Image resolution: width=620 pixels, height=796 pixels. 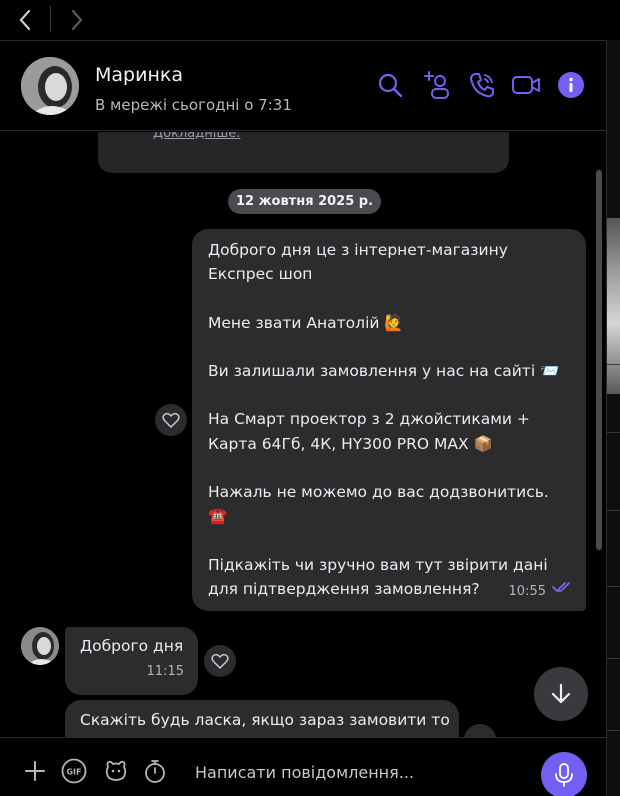 I want to click on contact-avatar-small, so click(x=40, y=646).